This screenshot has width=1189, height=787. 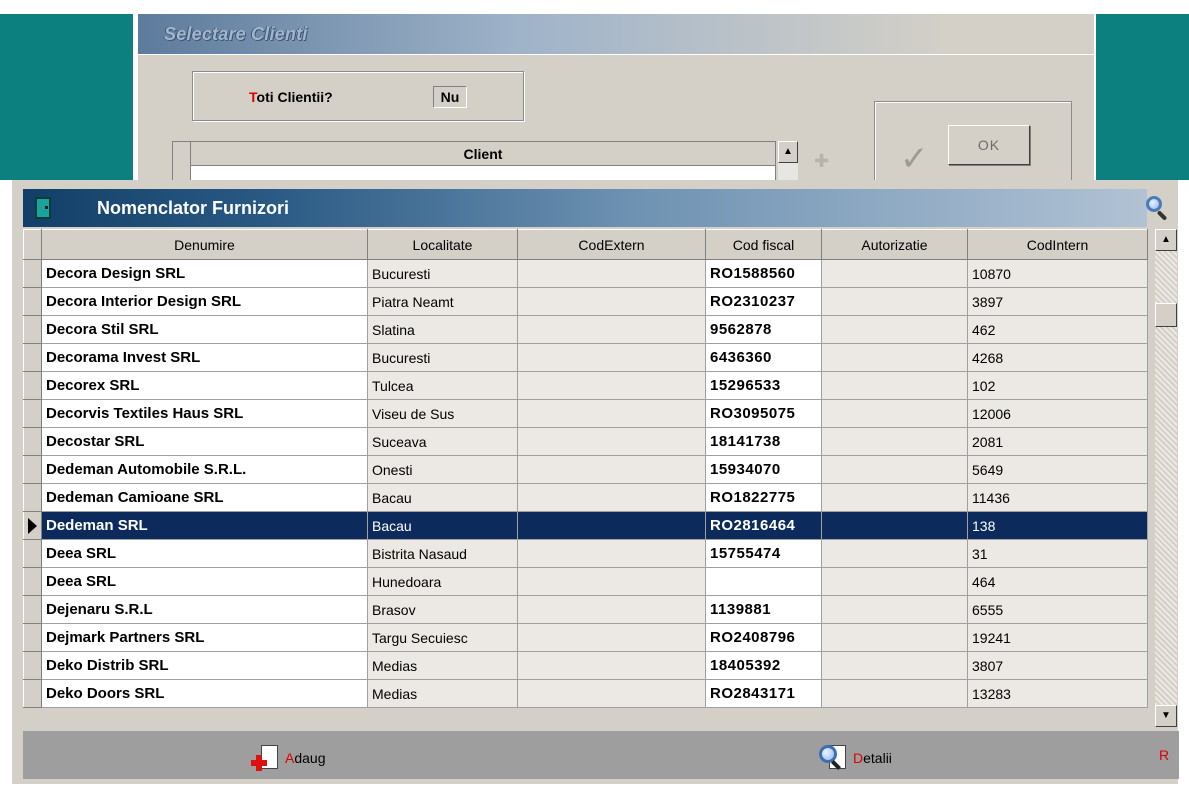 I want to click on table-row: Deko Distrib SRL Medias 18405392 3807, so click(x=585, y=665).